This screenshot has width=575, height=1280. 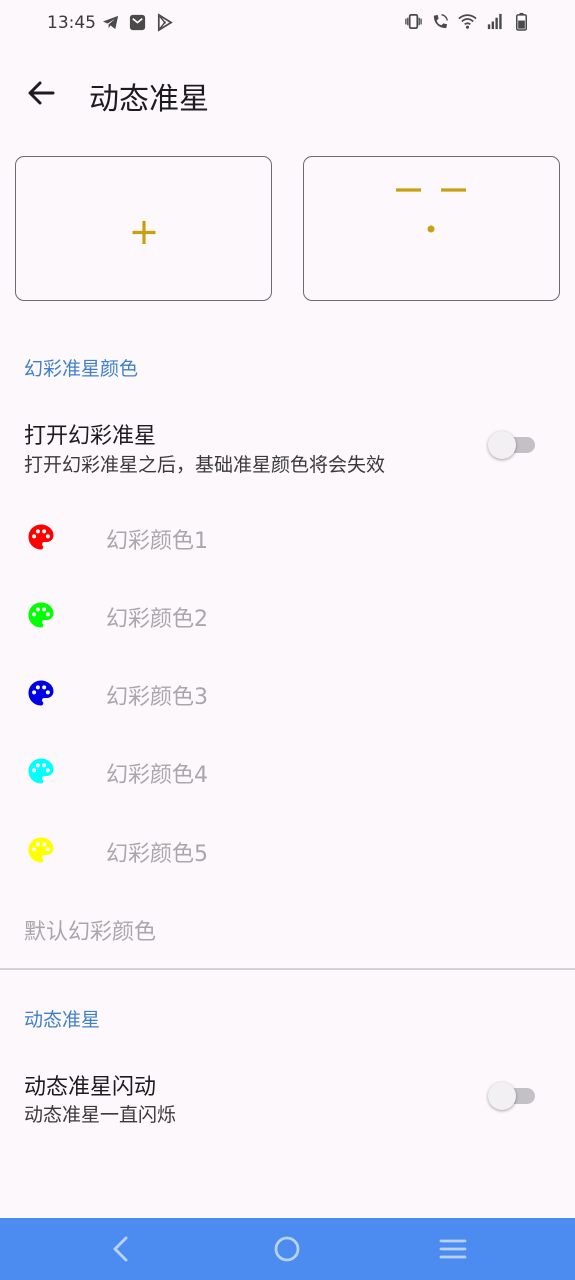 What do you see at coordinates (413, 21) in the screenshot?
I see `vibrate-icon` at bounding box center [413, 21].